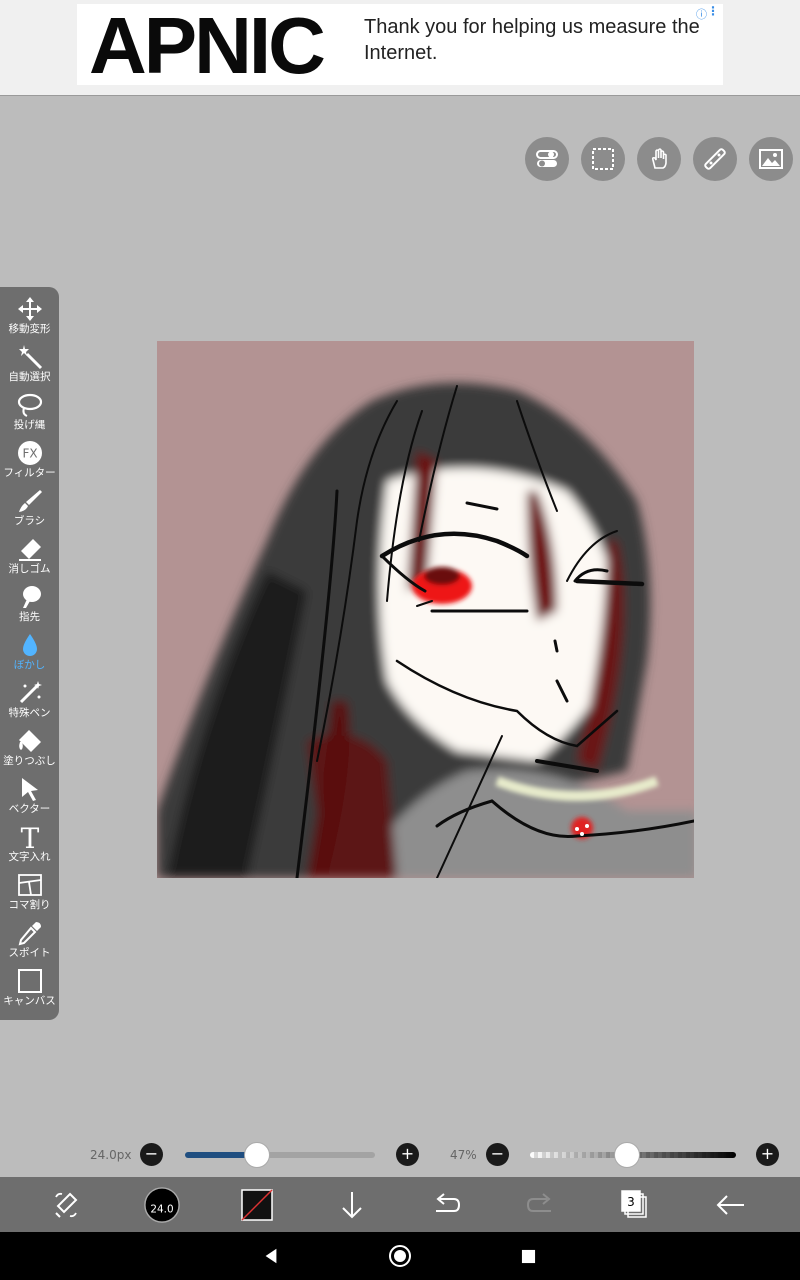 The image size is (800, 1280). What do you see at coordinates (29, 751) in the screenshot?
I see `tool-fill: 塗りつぶし` at bounding box center [29, 751].